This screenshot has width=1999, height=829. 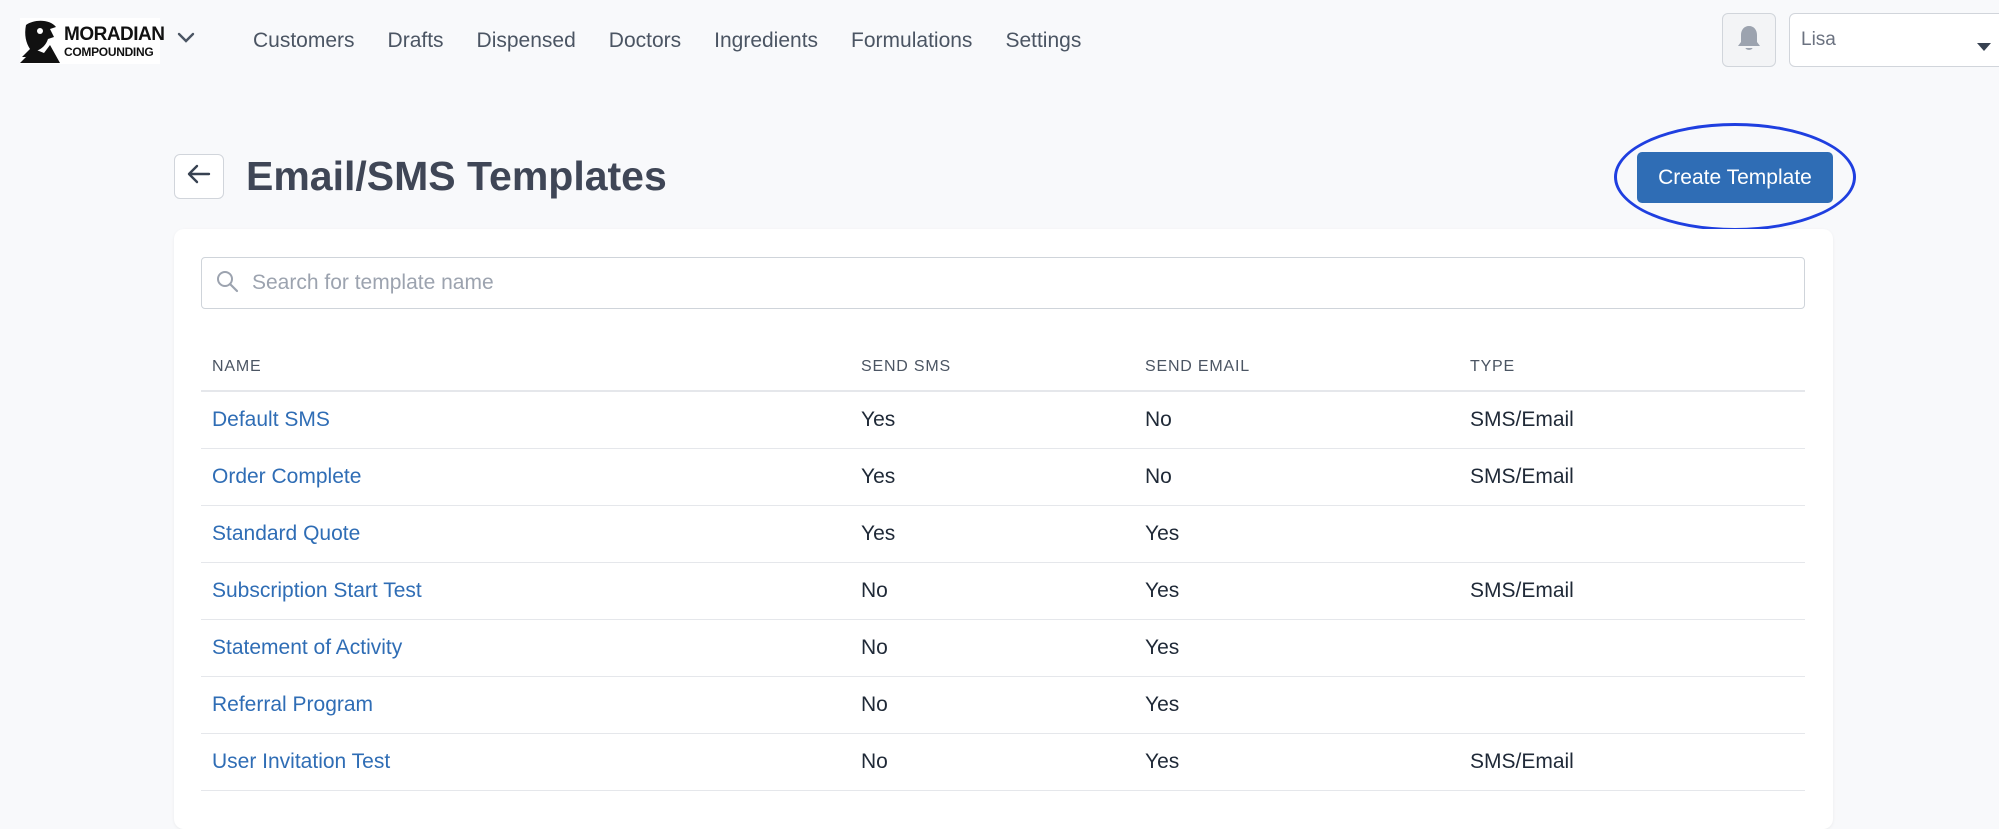 What do you see at coordinates (227, 283) in the screenshot?
I see `search-icon` at bounding box center [227, 283].